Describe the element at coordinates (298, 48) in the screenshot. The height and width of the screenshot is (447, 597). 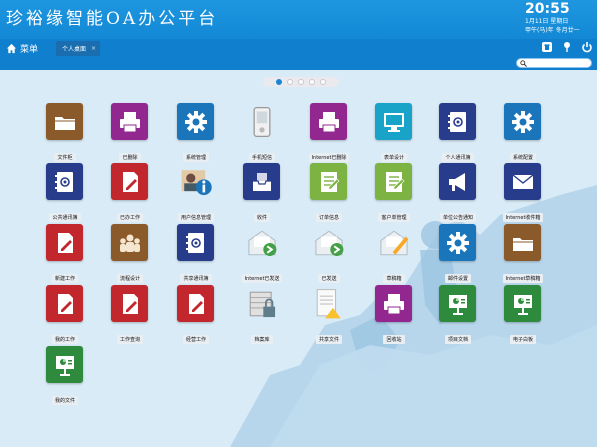
I see `nav-bar: 菜单 个人桌面 ×` at that location.